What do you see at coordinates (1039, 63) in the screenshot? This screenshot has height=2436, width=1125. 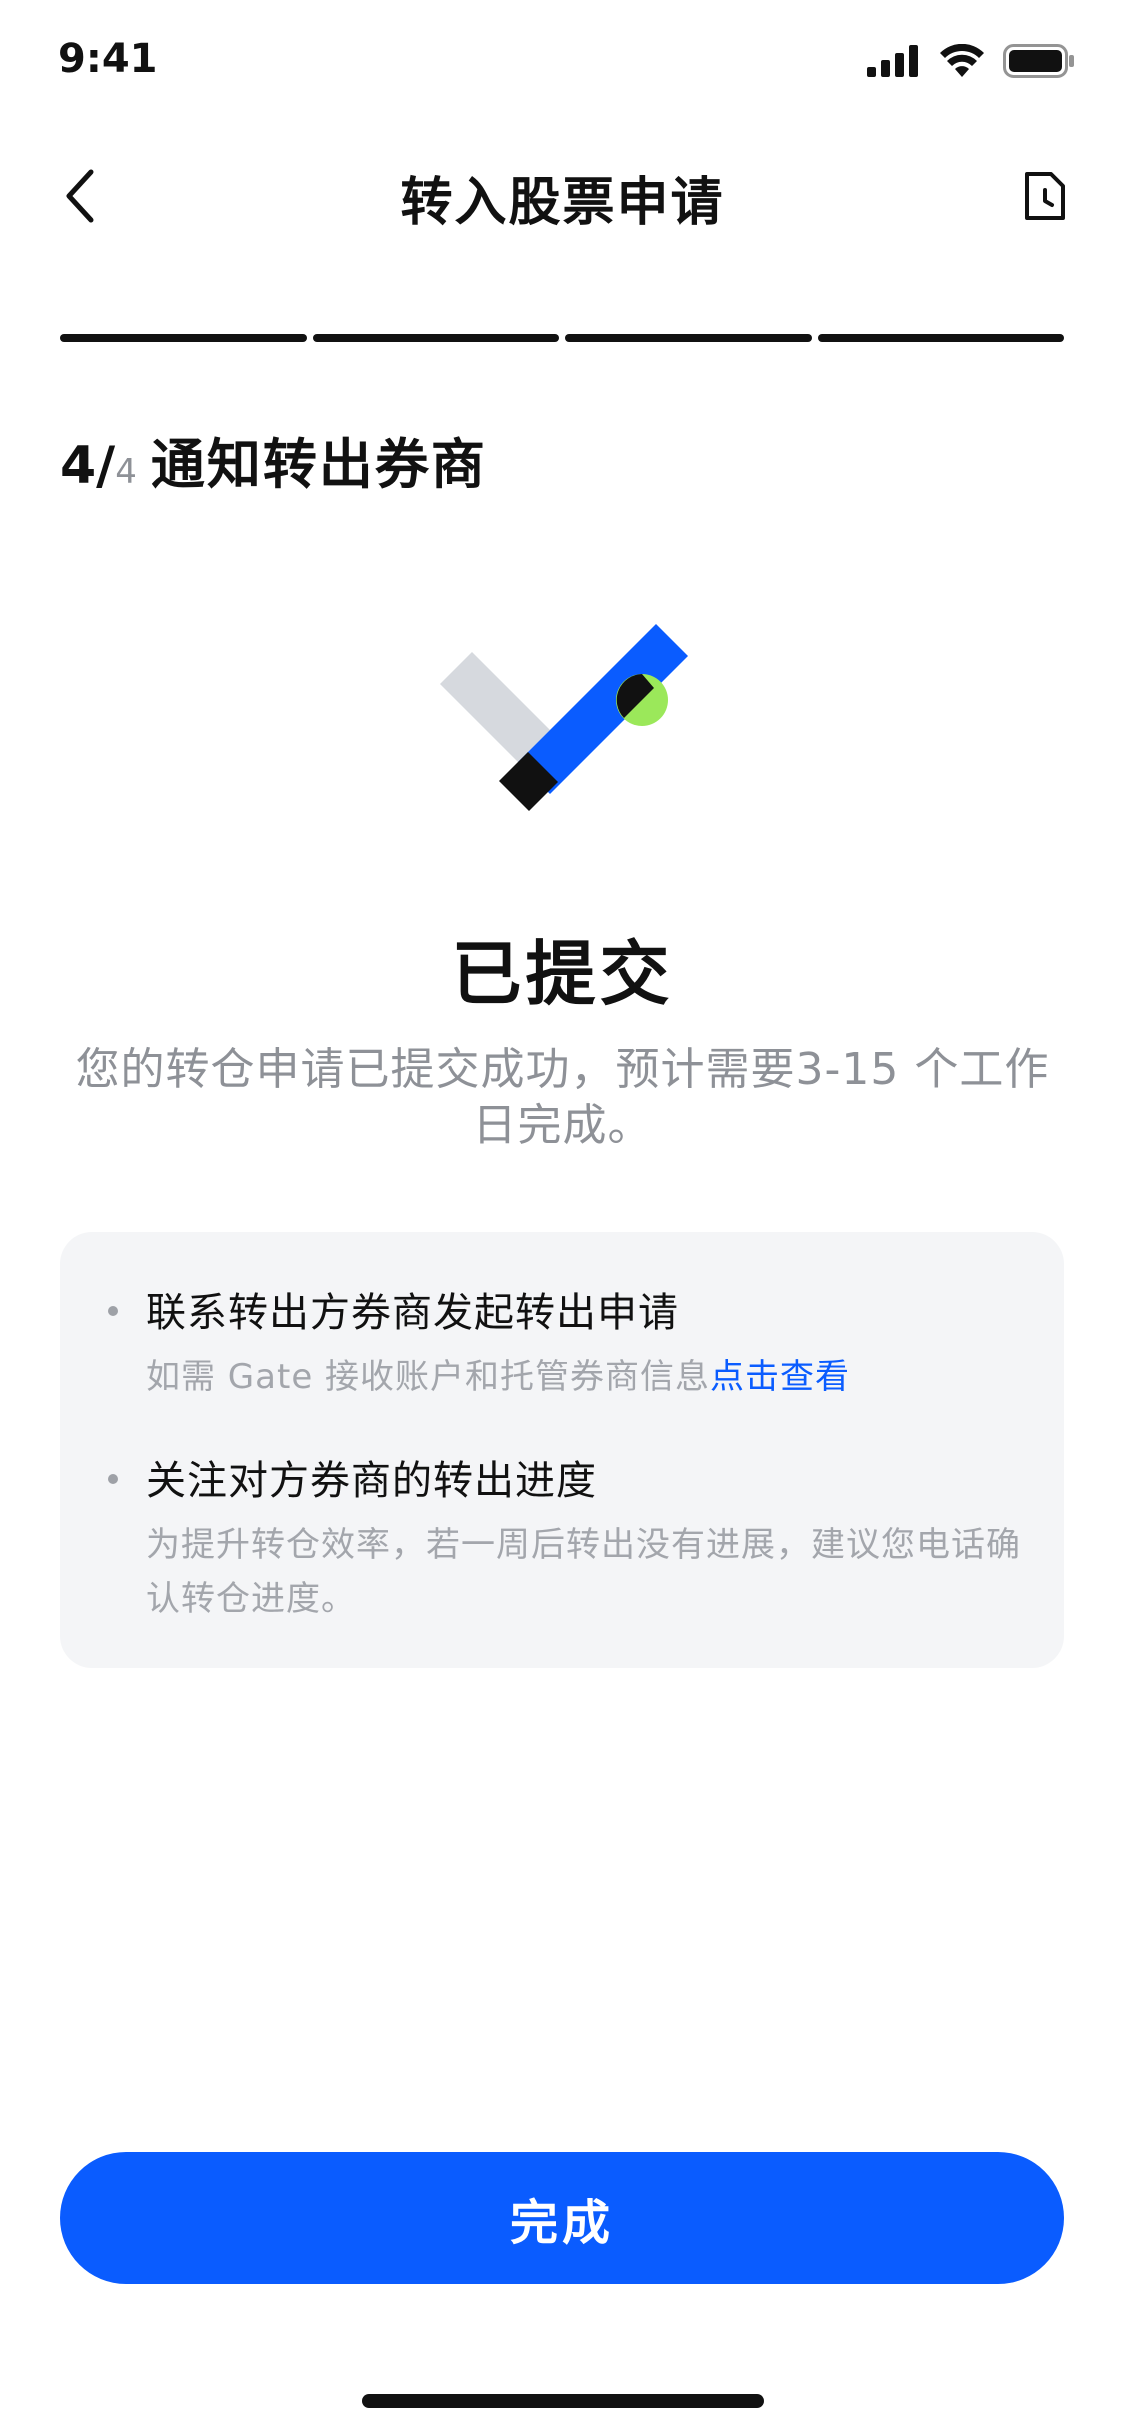 I see `battery-icon` at bounding box center [1039, 63].